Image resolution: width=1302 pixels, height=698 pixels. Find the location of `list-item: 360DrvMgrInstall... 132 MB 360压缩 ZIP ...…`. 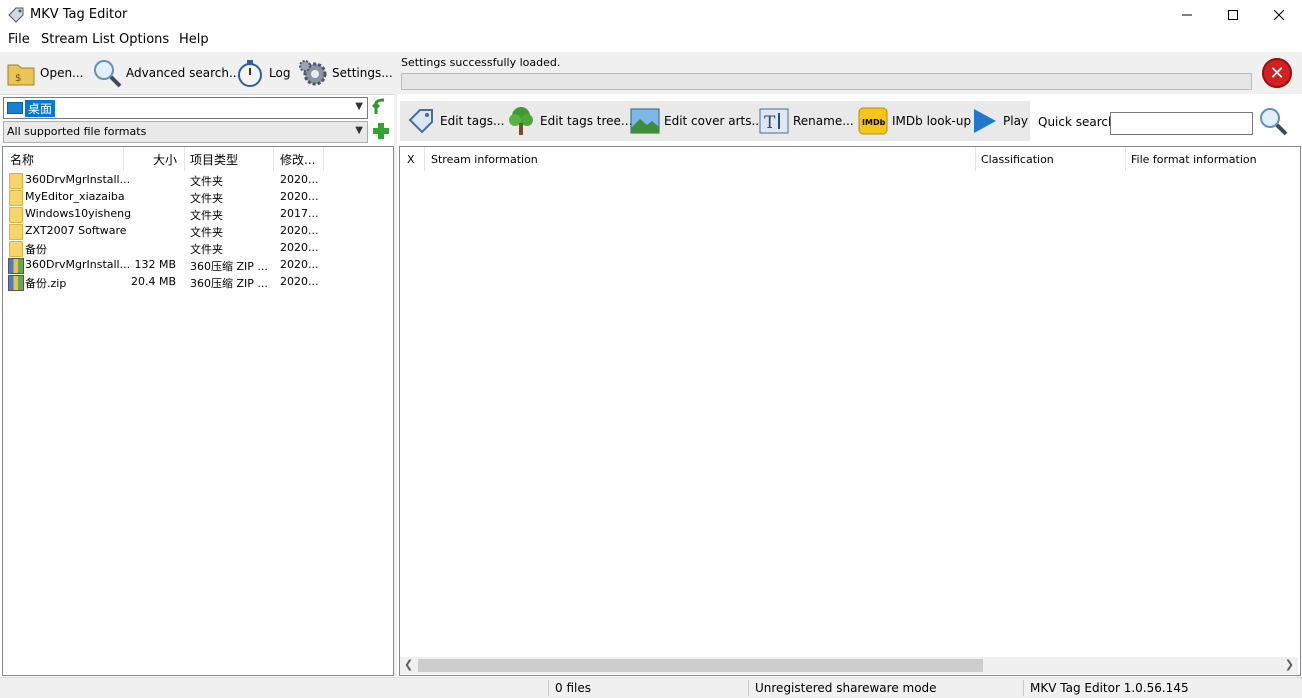

list-item: 360DrvMgrInstall... 132 MB 360压缩 ZIP ...… is located at coordinates (197, 265).